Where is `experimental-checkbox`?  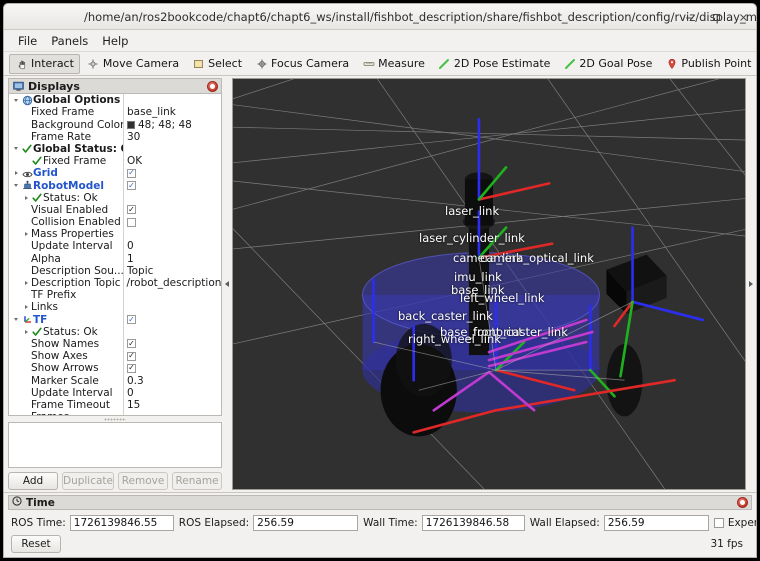 experimental-checkbox is located at coordinates (718, 523).